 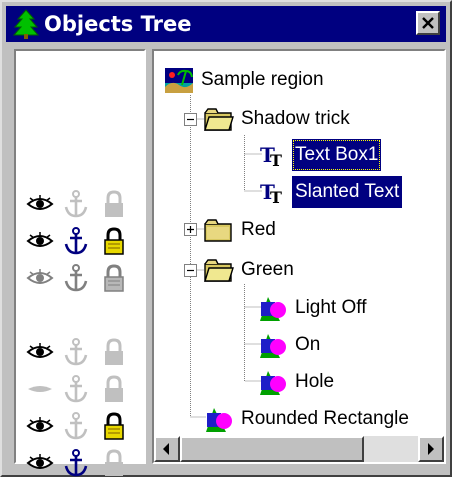 What do you see at coordinates (179, 80) in the screenshot?
I see `region-icon` at bounding box center [179, 80].